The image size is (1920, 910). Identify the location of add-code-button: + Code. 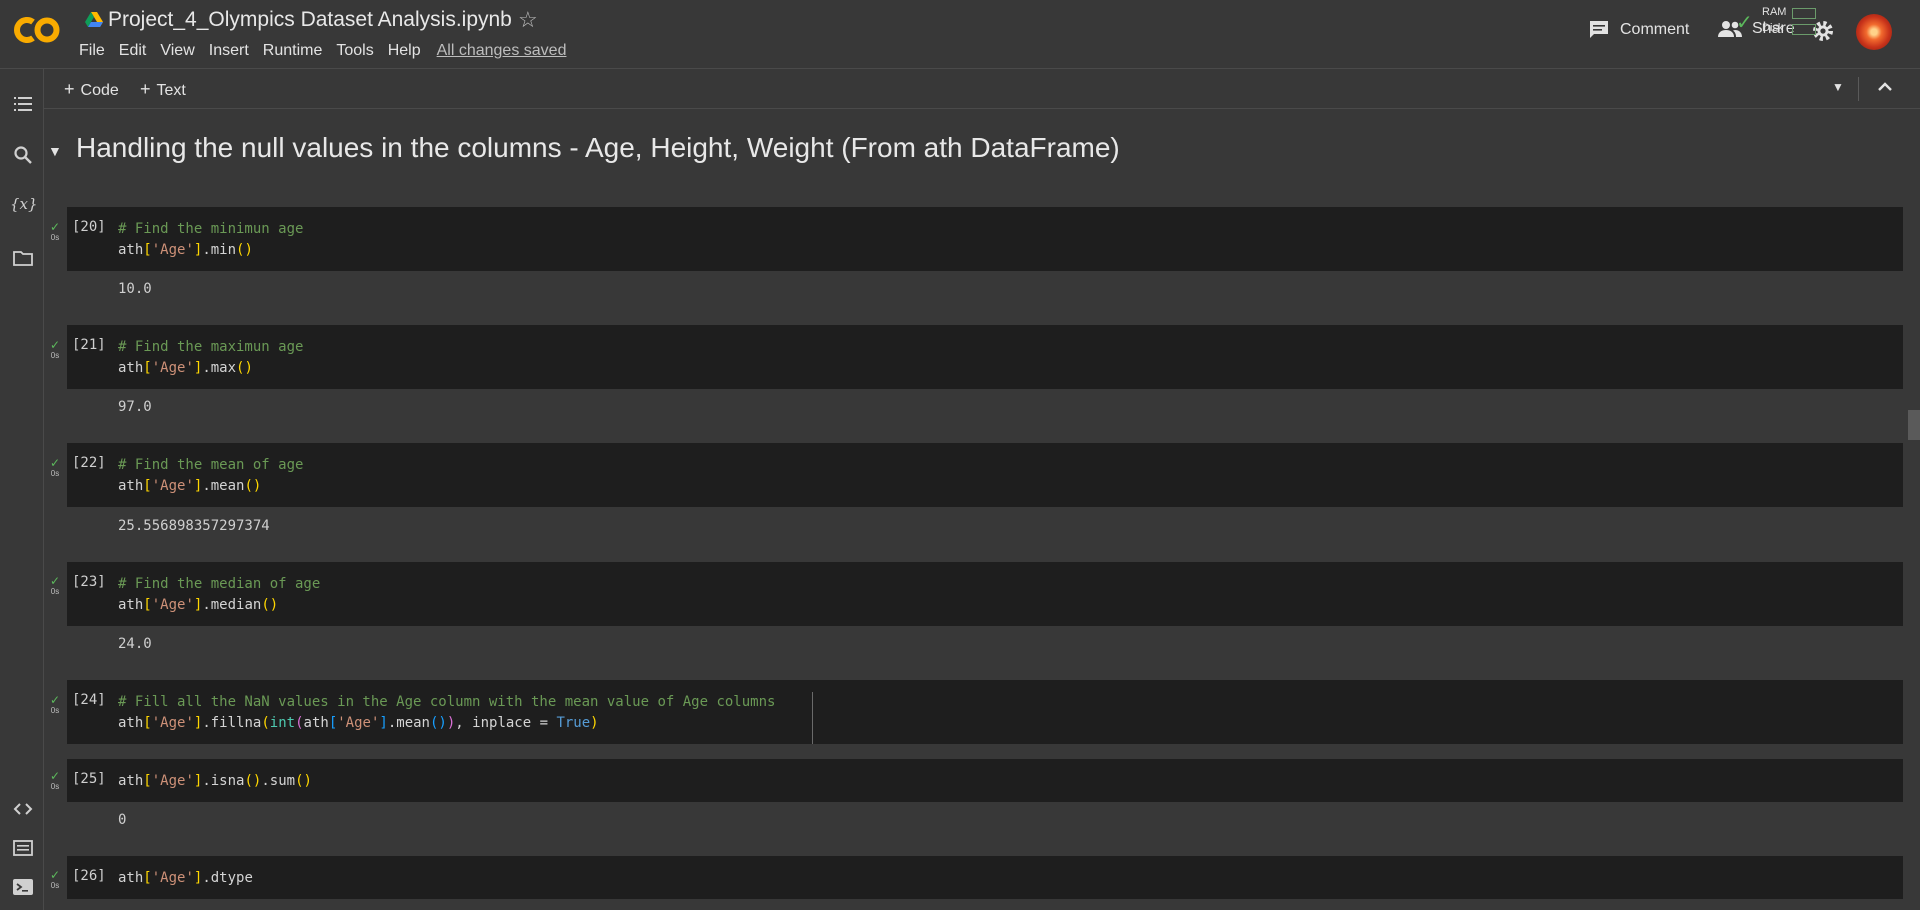
(91, 89).